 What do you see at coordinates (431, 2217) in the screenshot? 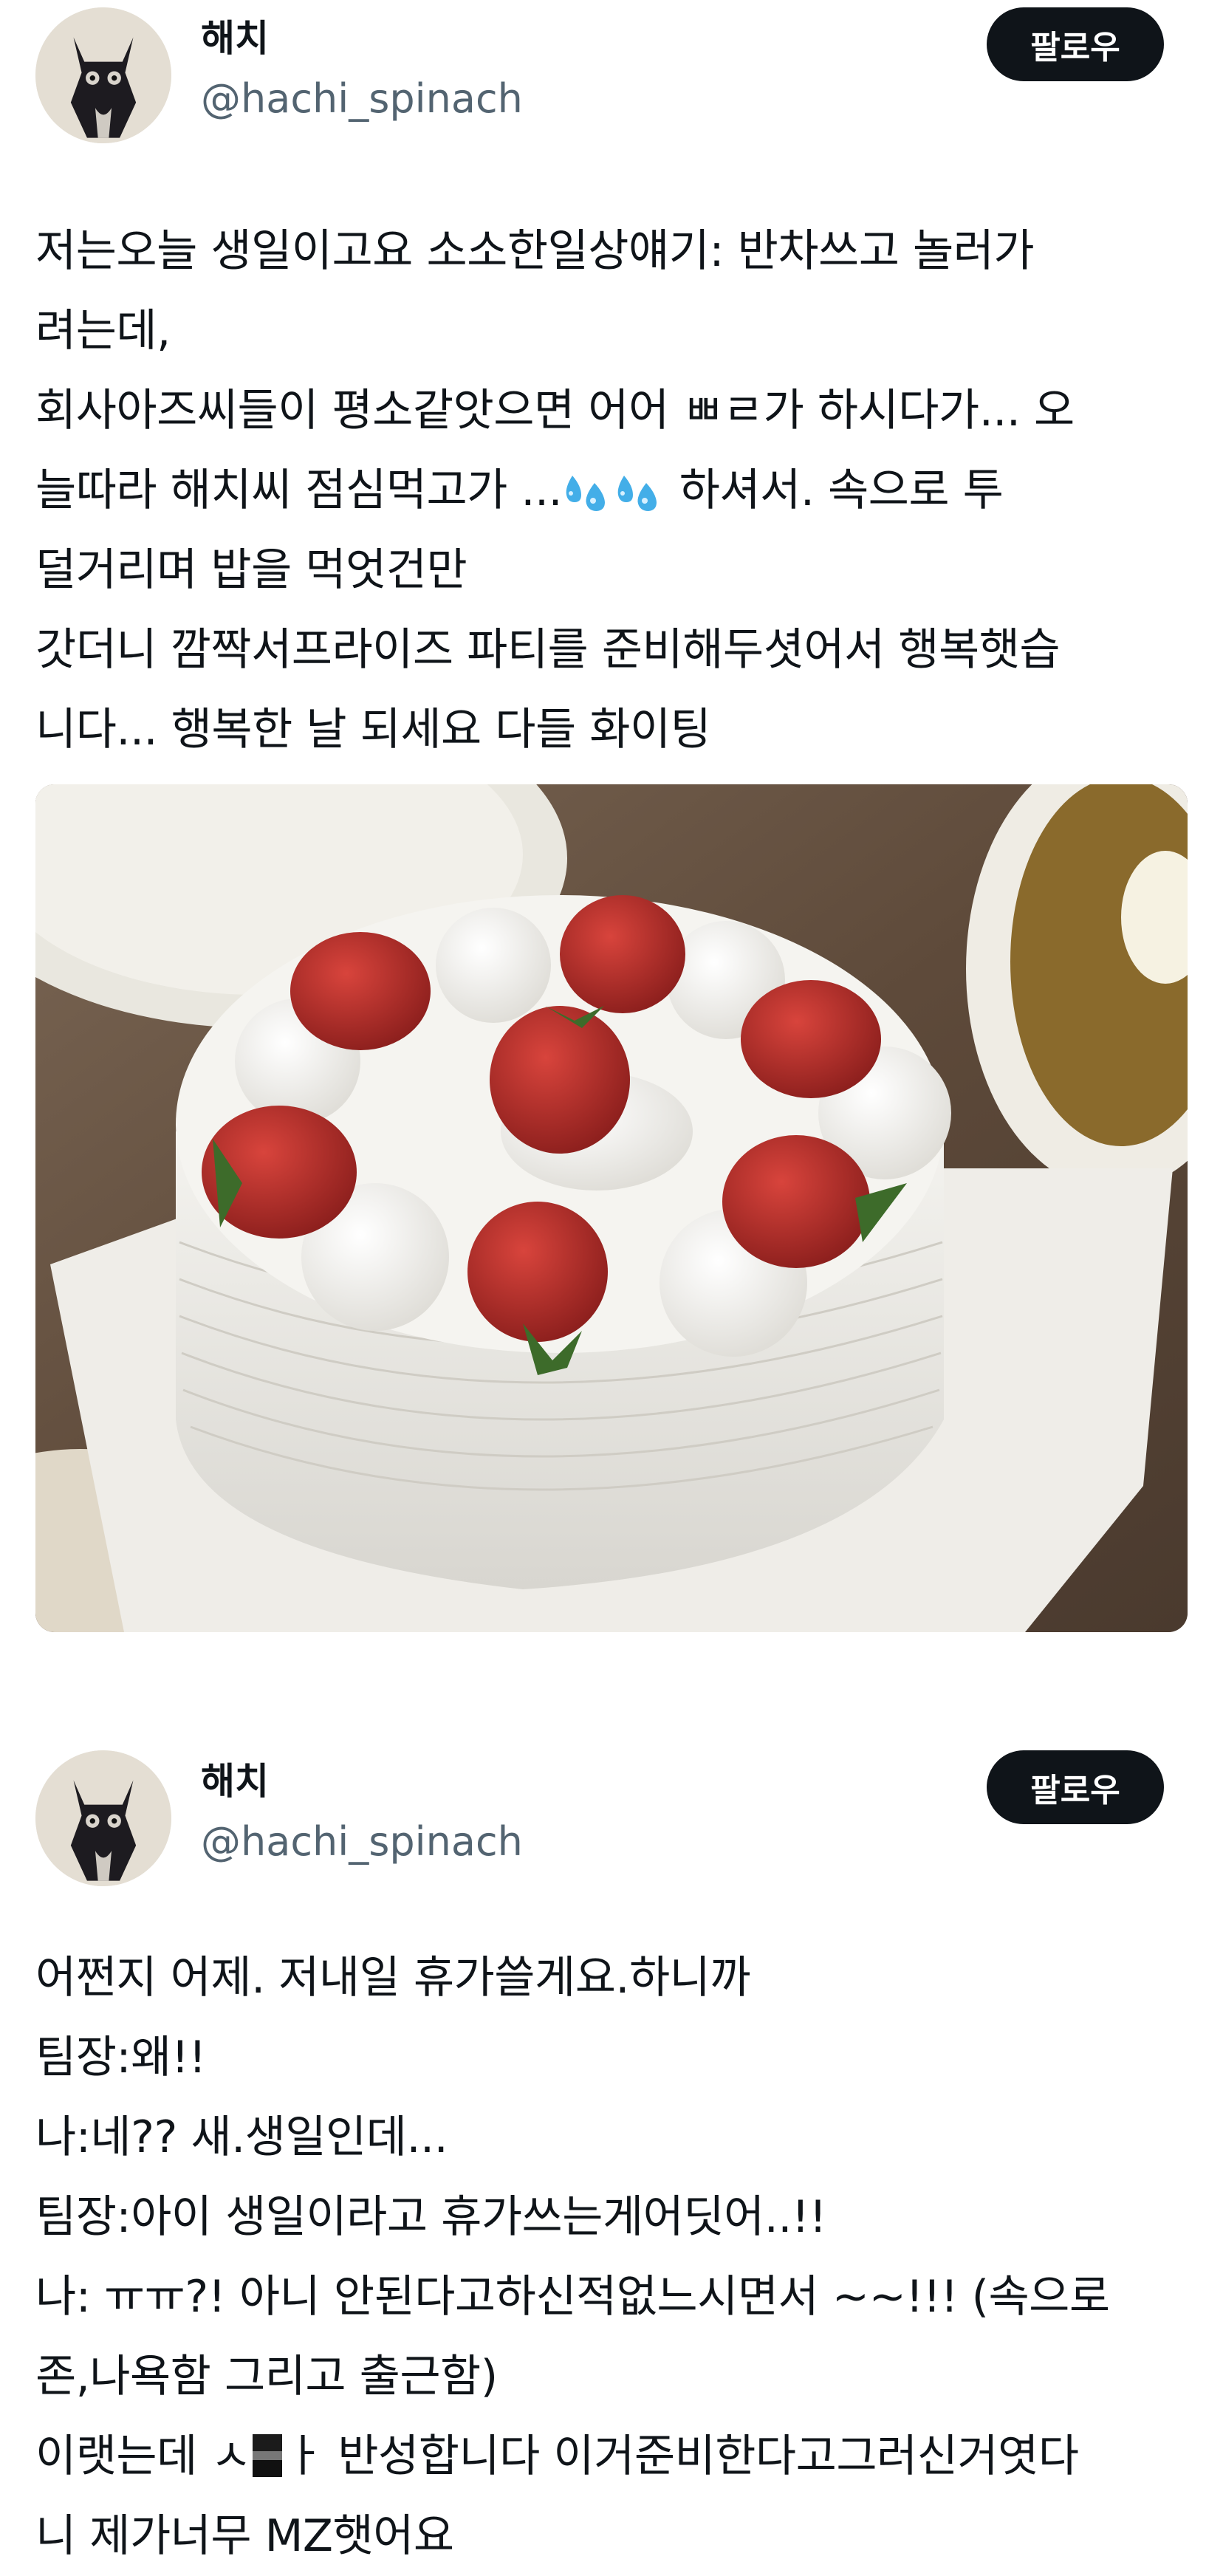
I see `text-line: 팀장:아이 생일이라고 휴가쓰는게어딧어..!!` at bounding box center [431, 2217].